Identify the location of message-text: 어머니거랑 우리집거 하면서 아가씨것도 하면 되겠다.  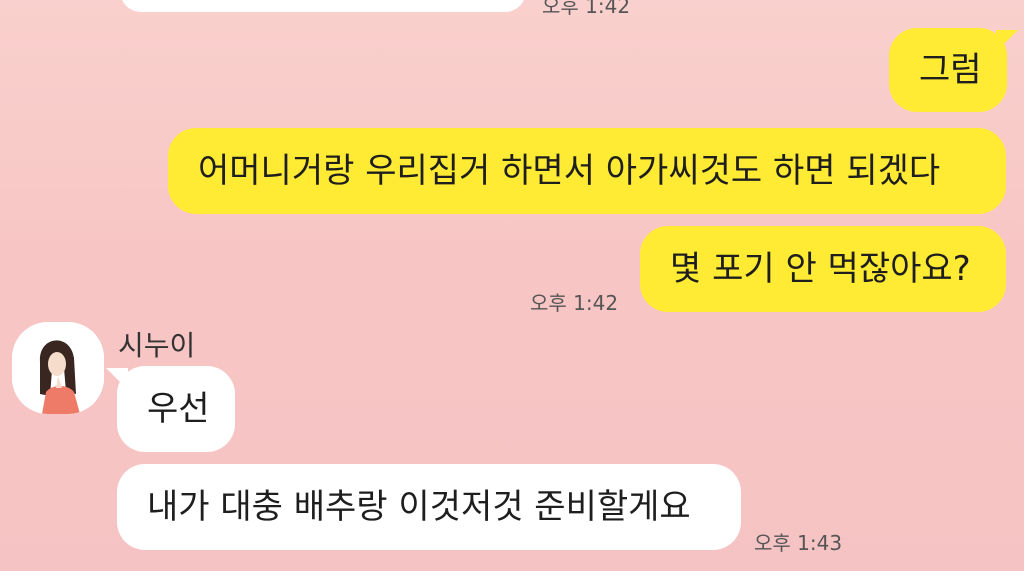
(569, 171).